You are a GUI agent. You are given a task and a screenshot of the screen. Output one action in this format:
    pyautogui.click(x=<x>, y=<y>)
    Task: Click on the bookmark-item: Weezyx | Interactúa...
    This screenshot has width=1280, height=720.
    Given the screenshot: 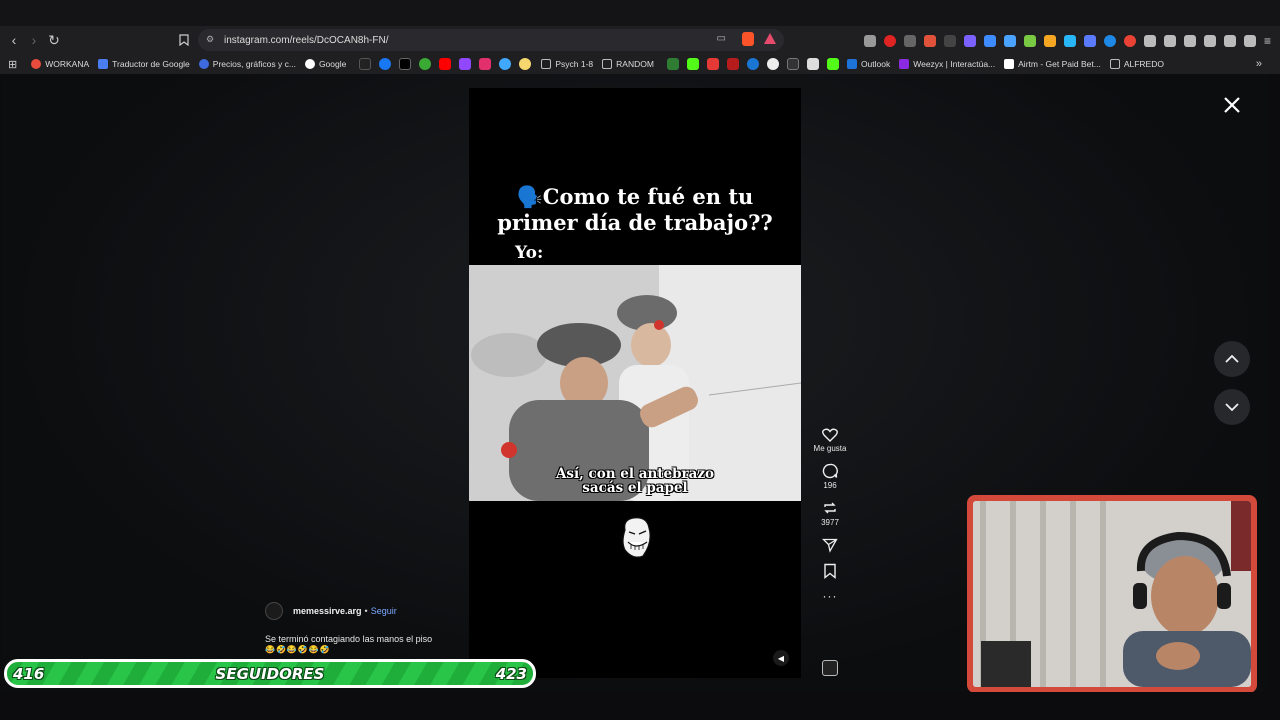 What is the action you would take?
    pyautogui.click(x=947, y=64)
    